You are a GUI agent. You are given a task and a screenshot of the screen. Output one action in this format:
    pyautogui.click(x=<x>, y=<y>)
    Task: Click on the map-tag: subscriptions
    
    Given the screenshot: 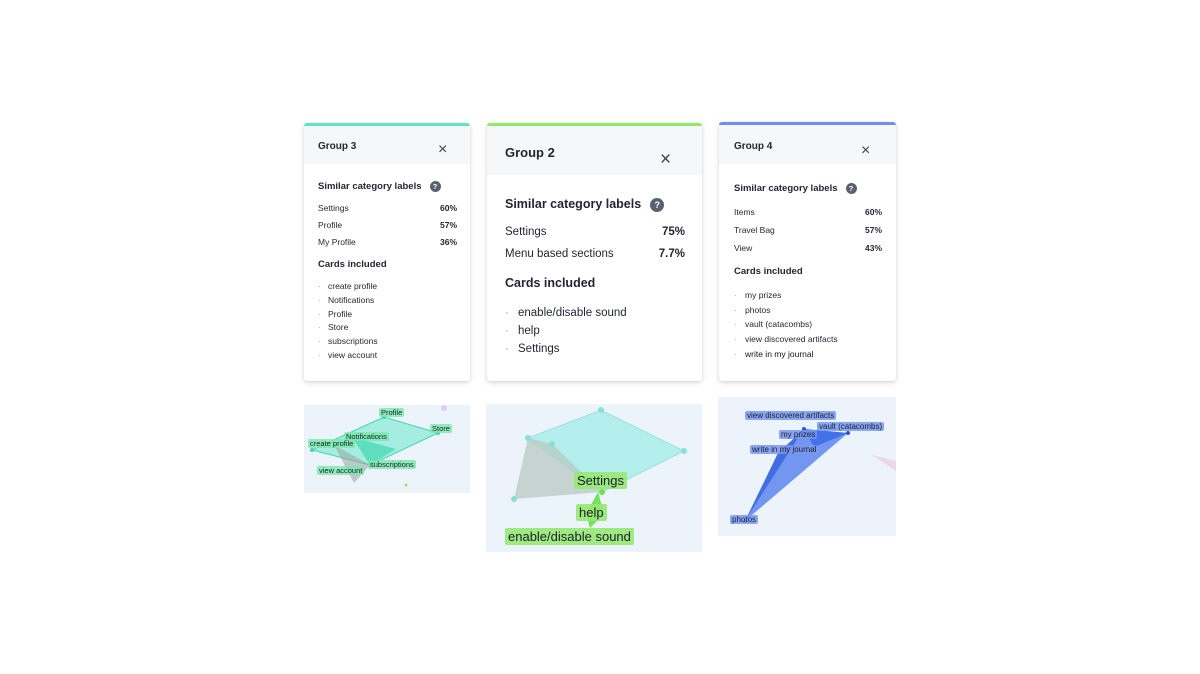 What is the action you would take?
    pyautogui.click(x=392, y=464)
    